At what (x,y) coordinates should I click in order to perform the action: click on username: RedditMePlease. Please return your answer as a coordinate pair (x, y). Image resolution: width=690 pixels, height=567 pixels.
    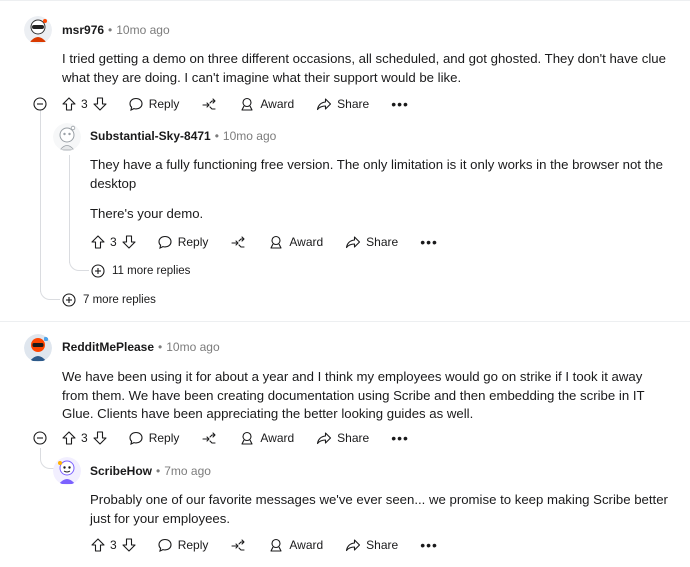
    Looking at the image, I should click on (108, 347).